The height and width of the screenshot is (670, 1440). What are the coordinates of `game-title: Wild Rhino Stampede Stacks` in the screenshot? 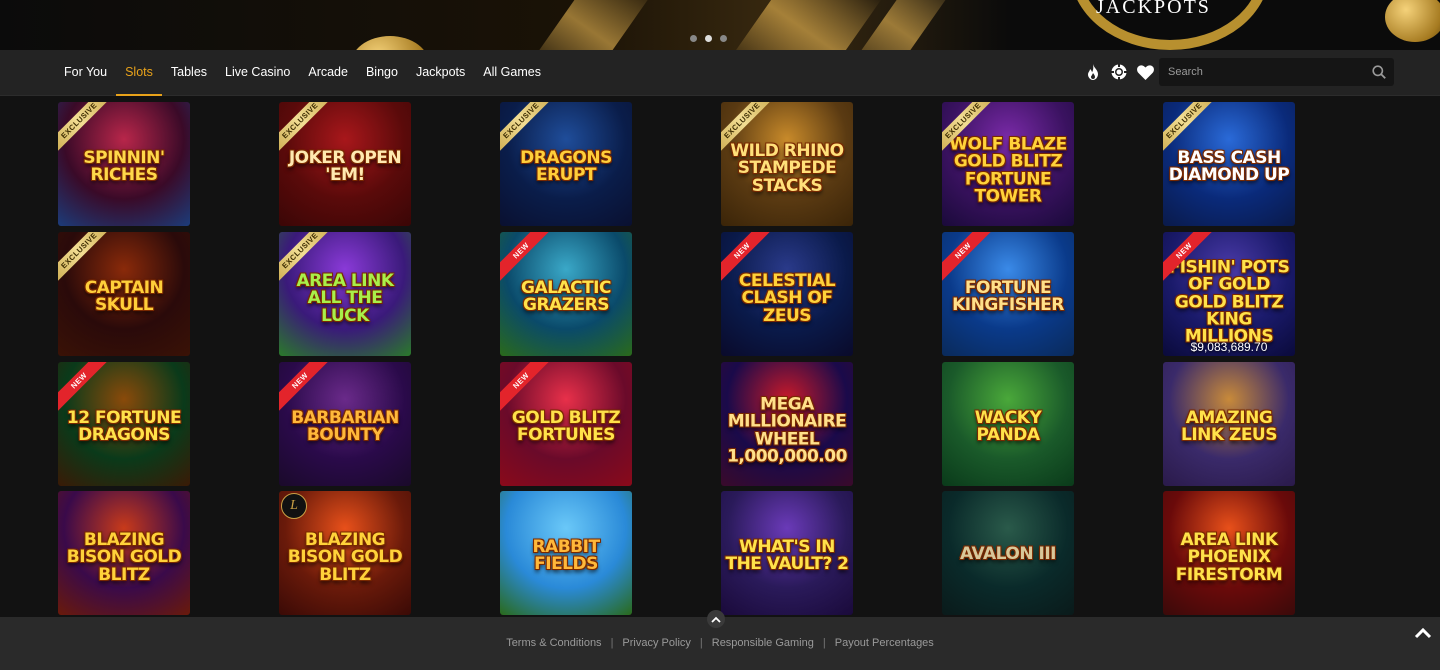 It's located at (787, 168).